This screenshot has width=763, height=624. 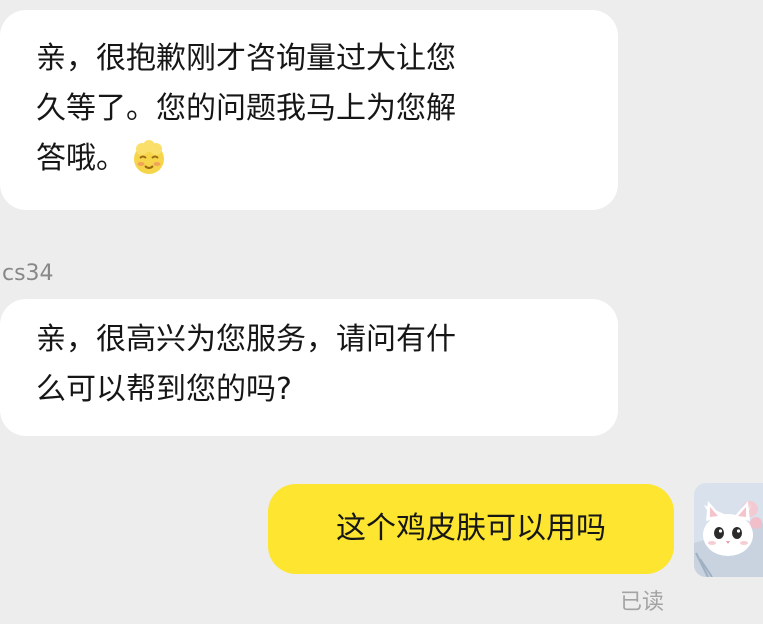 What do you see at coordinates (246, 339) in the screenshot?
I see `message-line: 亲，很高兴为您服务，请问有什` at bounding box center [246, 339].